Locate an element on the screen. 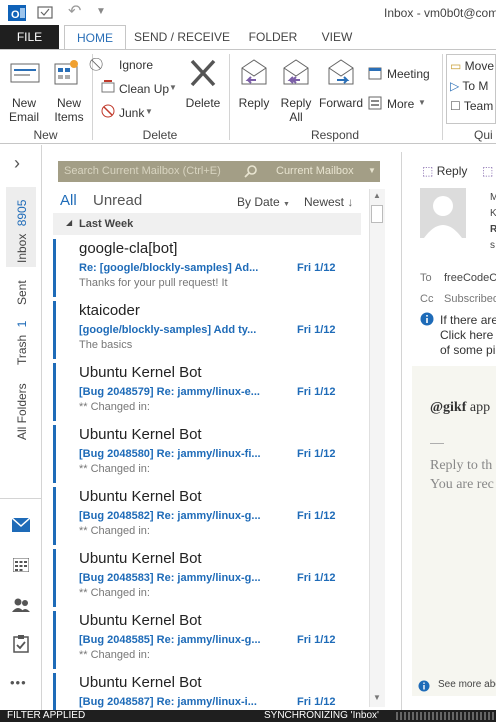 This screenshot has width=496, height=722. forward-button: Forward is located at coordinates (341, 90).